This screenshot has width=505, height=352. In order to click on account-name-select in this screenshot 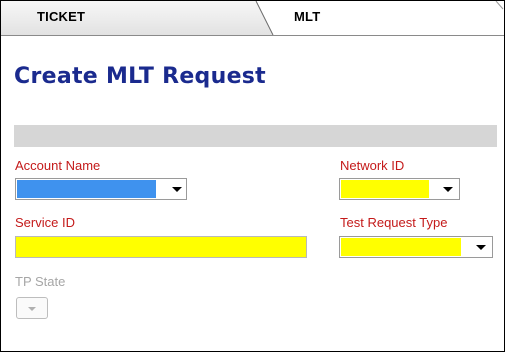, I will do `click(101, 189)`.